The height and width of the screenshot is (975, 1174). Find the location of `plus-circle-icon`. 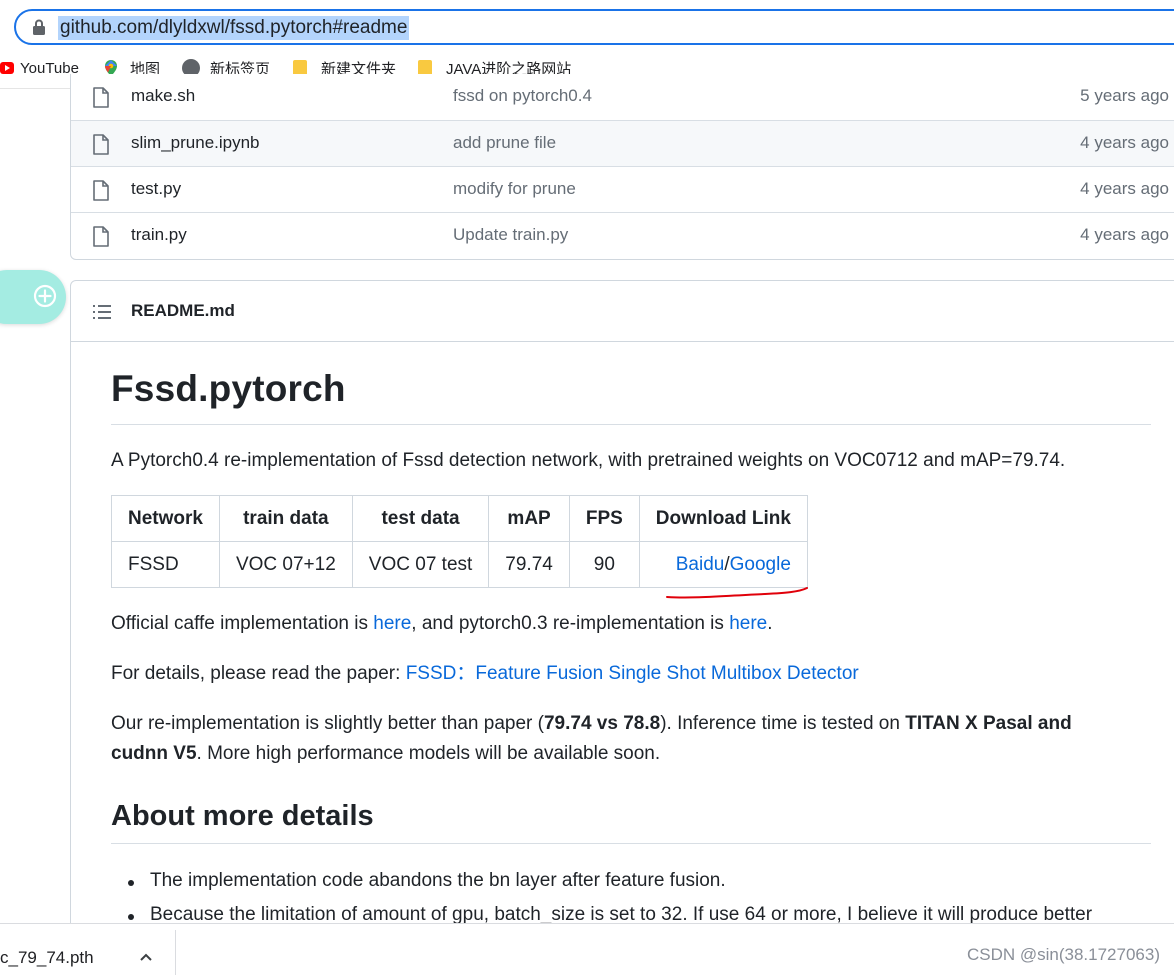

plus-circle-icon is located at coordinates (45, 296).